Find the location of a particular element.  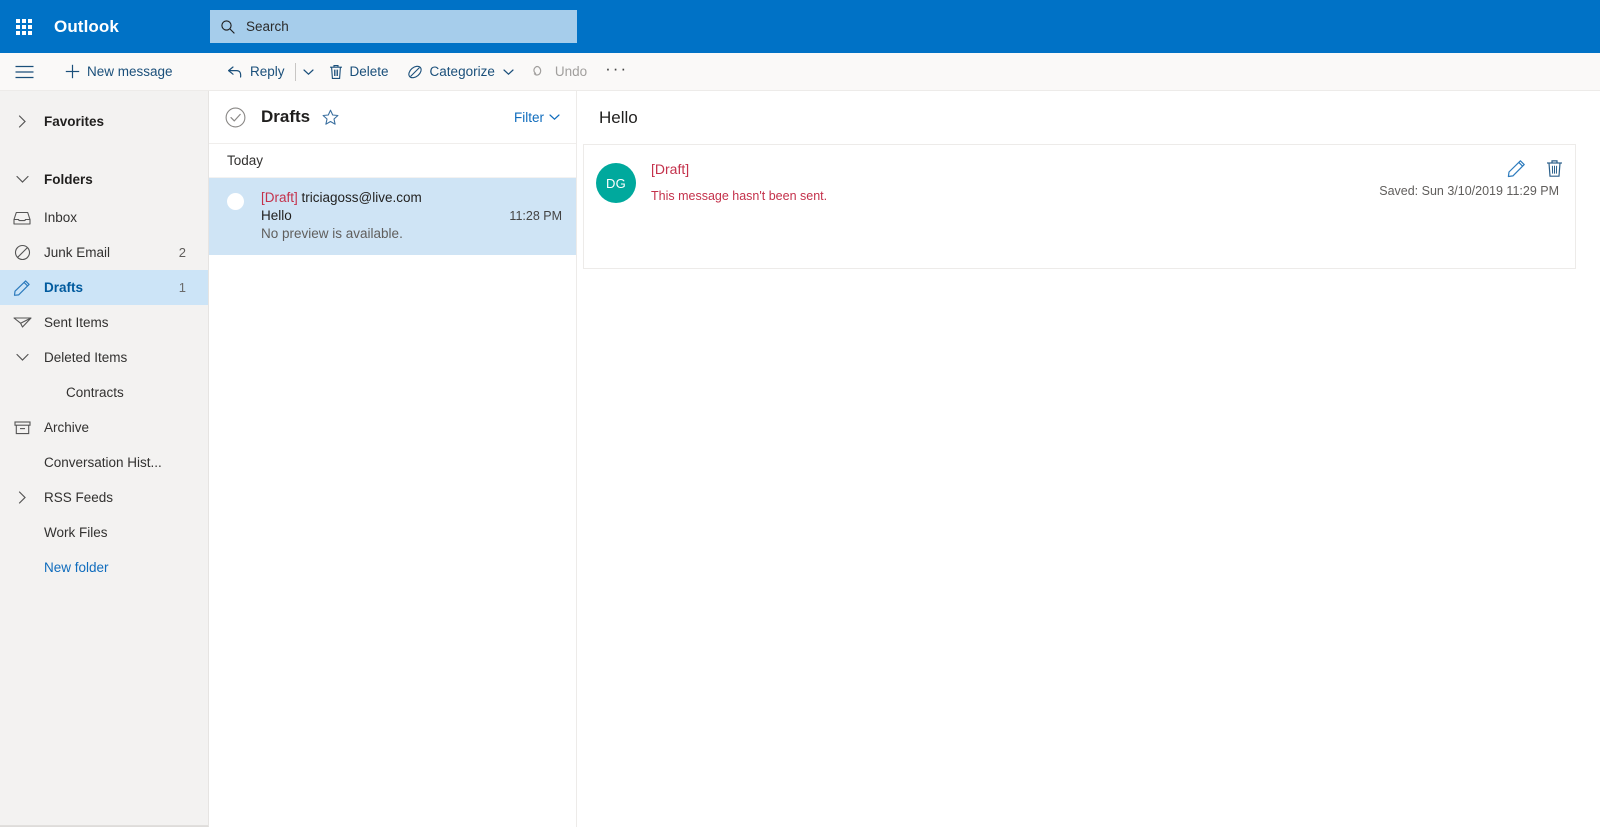

more-options-button: ··· is located at coordinates (616, 72).